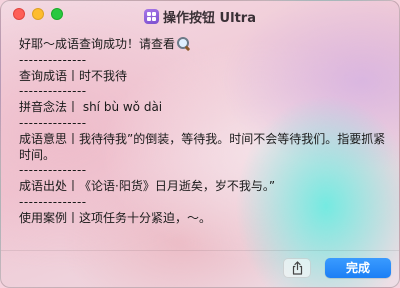 This screenshot has width=400, height=288. Describe the element at coordinates (204, 45) in the screenshot. I see `intro-line: 好耶～成语查询成功！请查看` at that location.